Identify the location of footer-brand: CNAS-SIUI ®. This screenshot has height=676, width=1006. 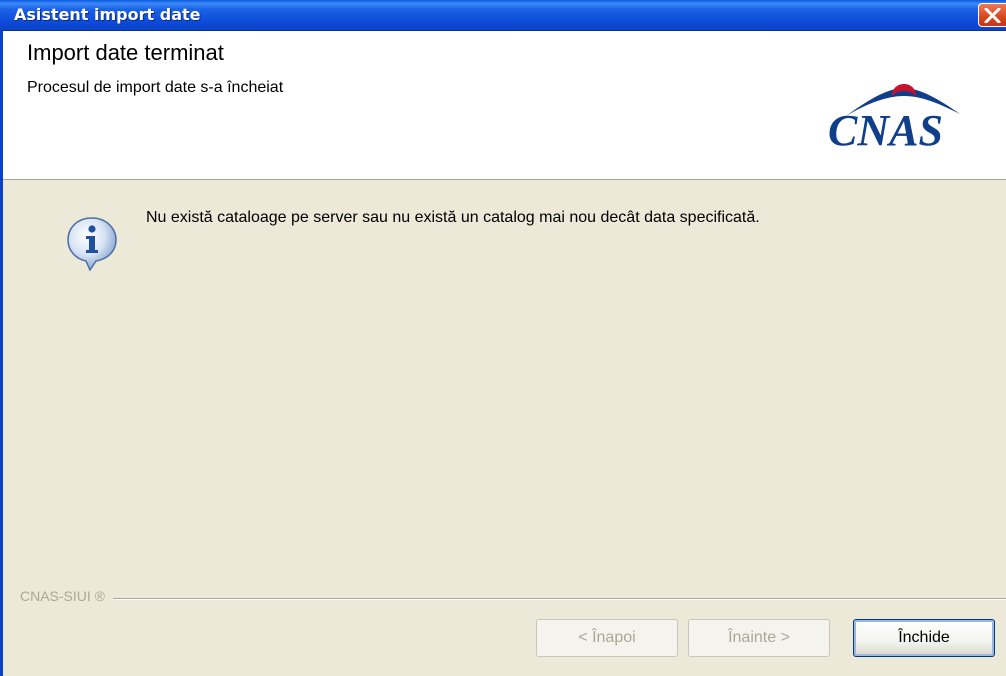
(66, 596).